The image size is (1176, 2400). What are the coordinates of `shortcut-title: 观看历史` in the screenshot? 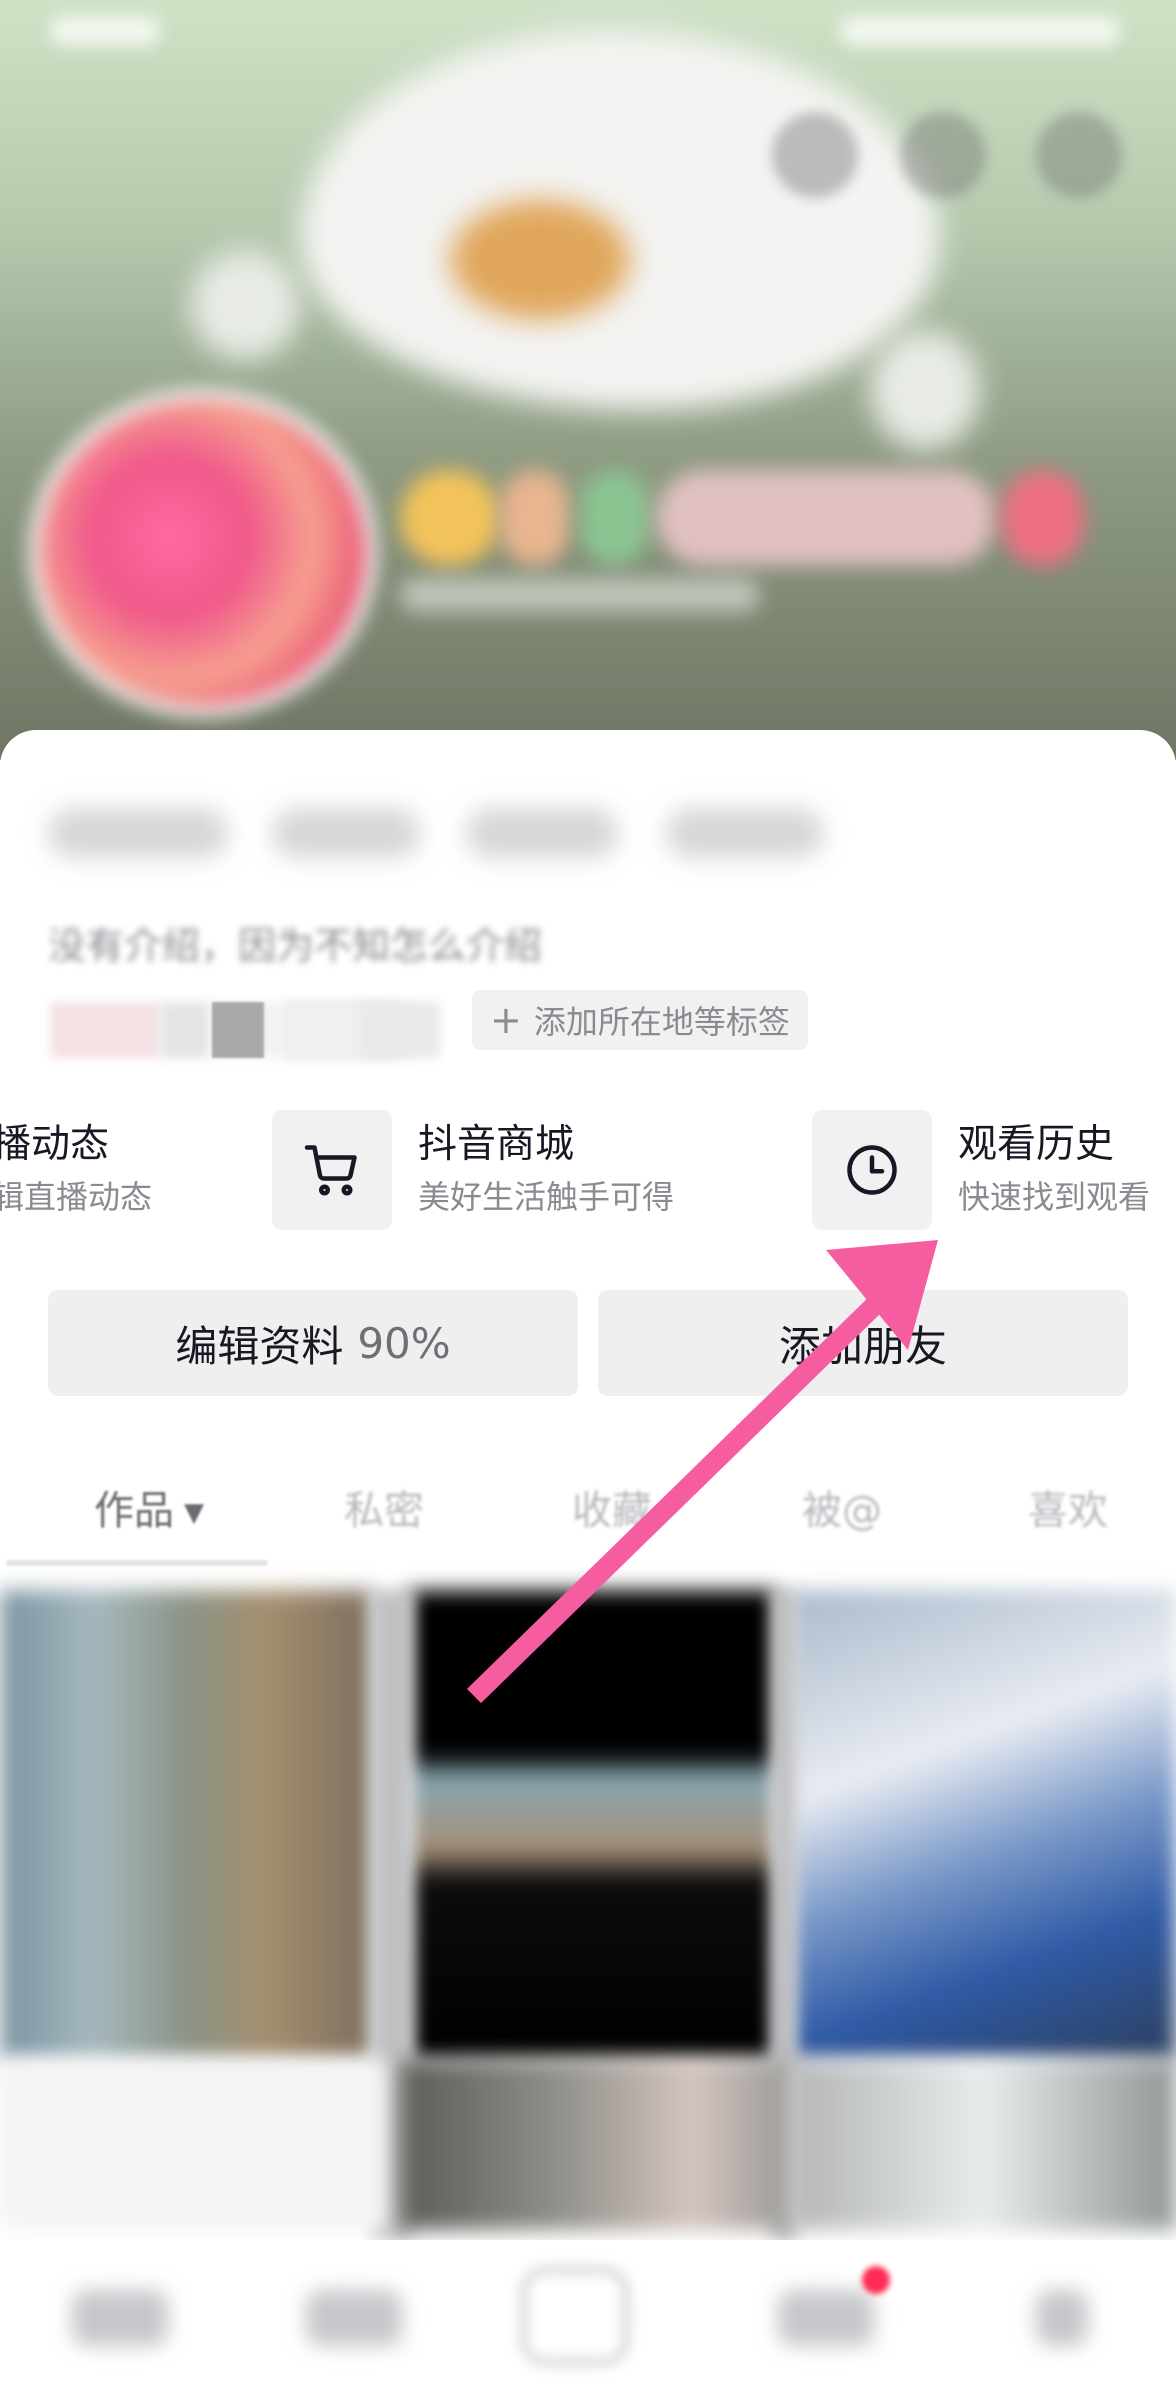 It's located at (1036, 1144).